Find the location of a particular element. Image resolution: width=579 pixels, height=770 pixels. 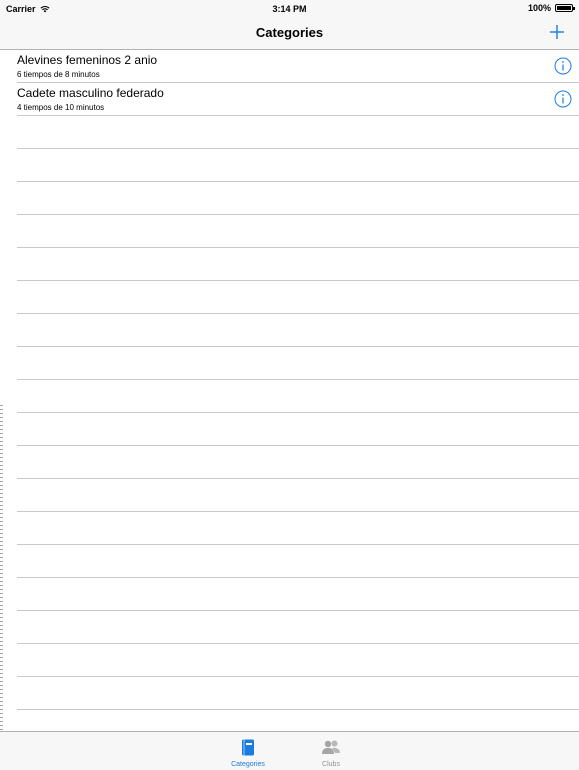

tab-label: Clubs is located at coordinates (331, 764).